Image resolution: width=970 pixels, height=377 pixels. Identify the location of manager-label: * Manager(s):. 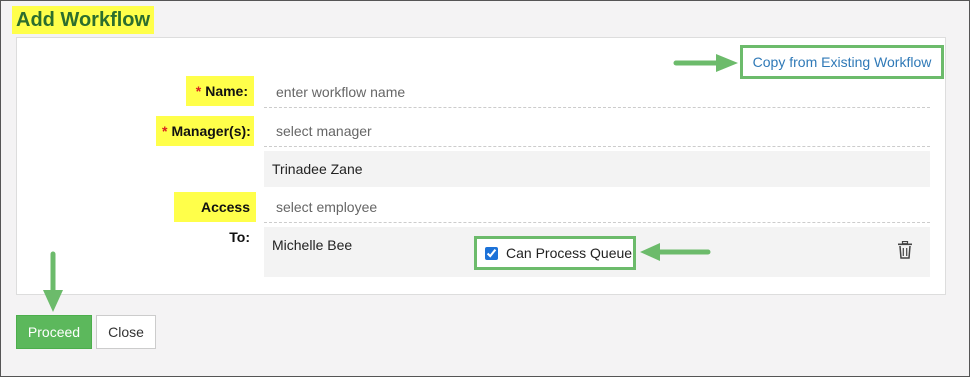
(205, 131).